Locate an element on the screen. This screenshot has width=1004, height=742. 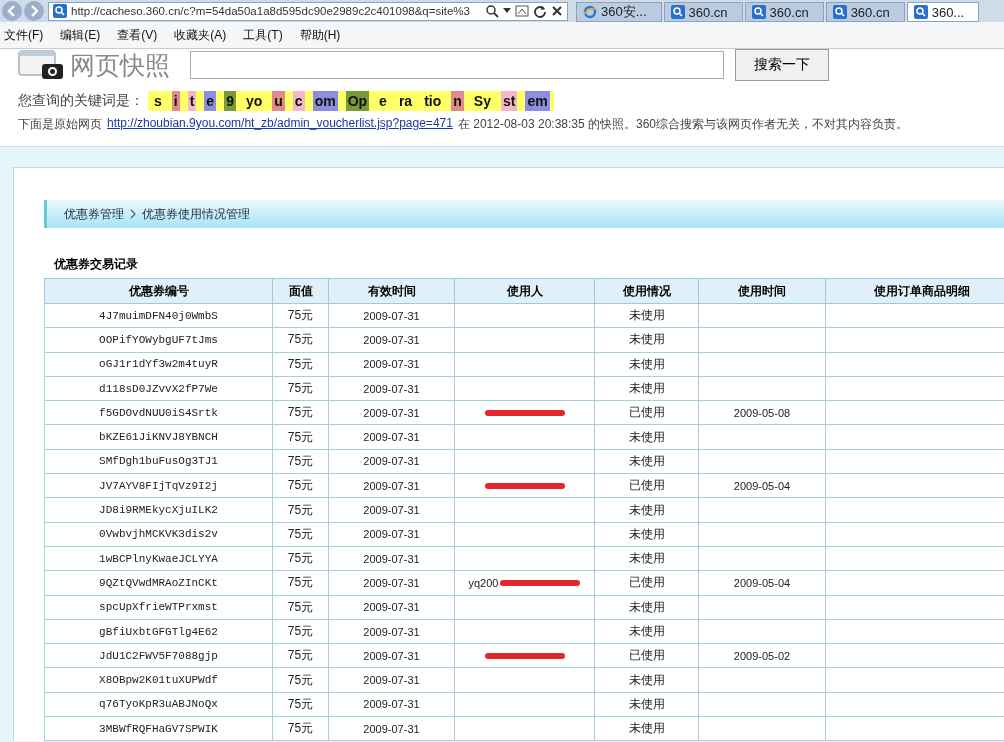
close-icon is located at coordinates (557, 11).